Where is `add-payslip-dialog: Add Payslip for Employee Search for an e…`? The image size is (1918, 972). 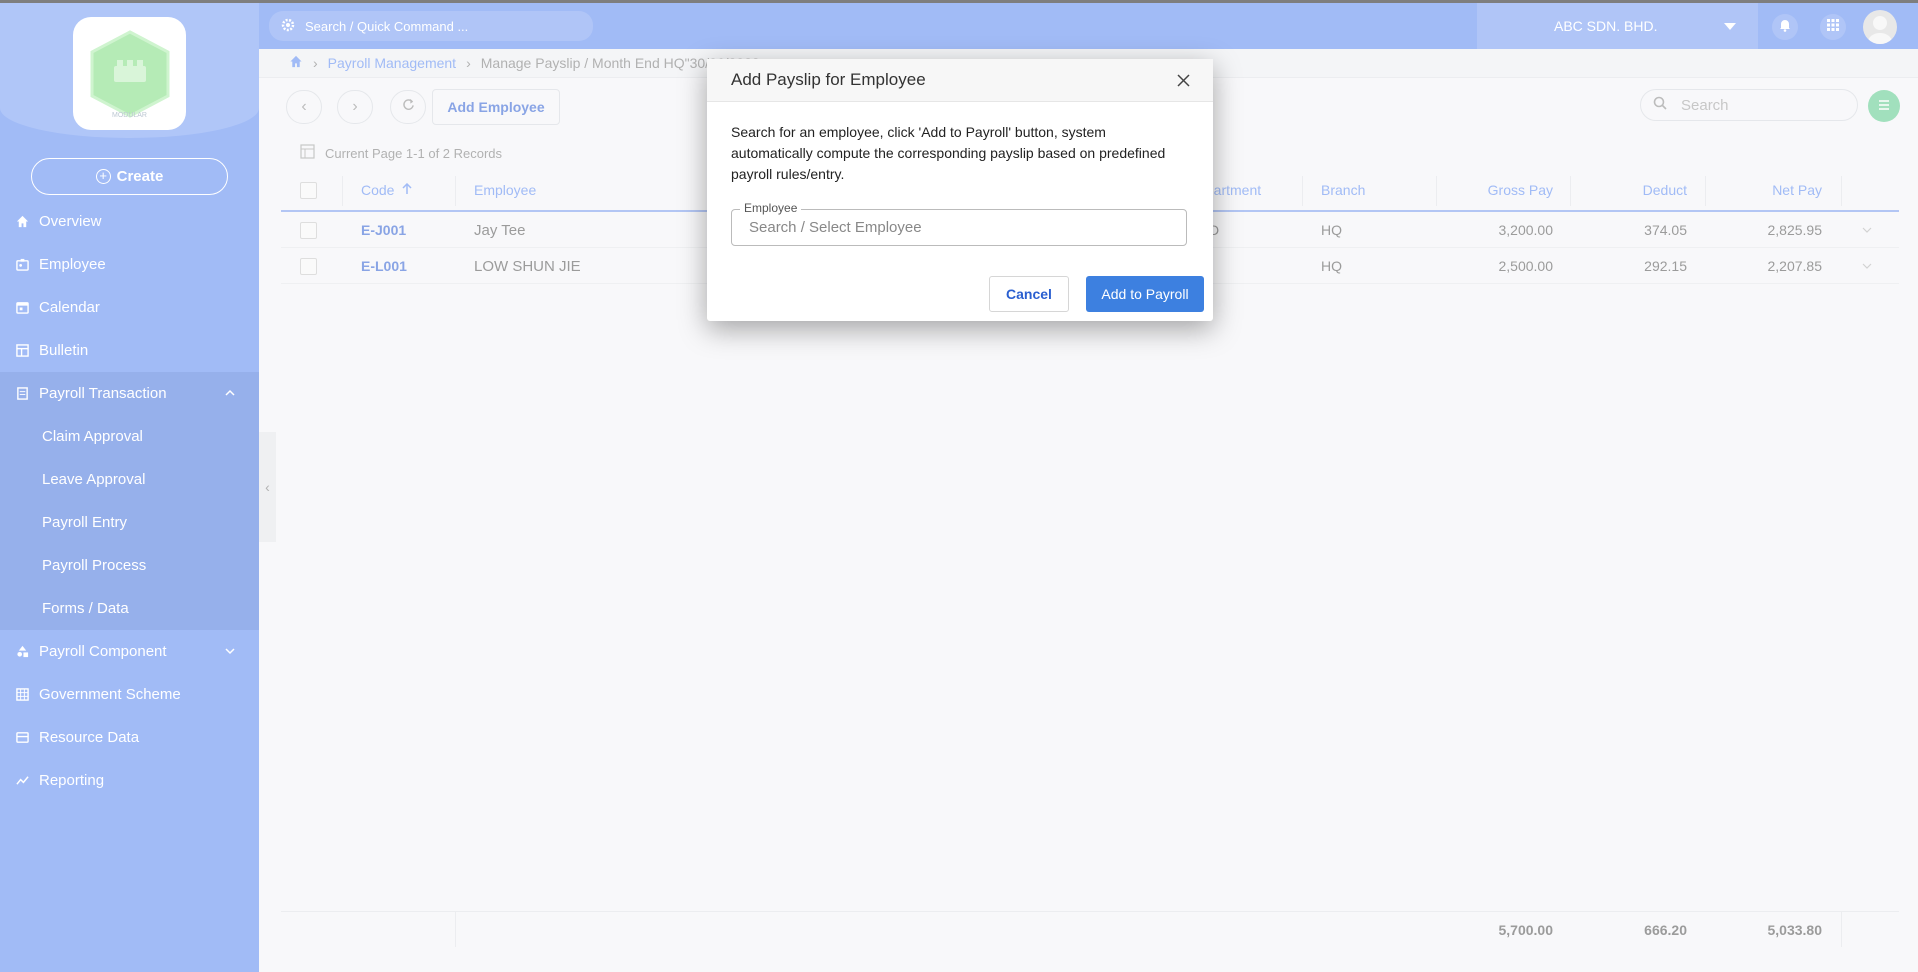 add-payslip-dialog: Add Payslip for Employee Search for an e… is located at coordinates (960, 190).